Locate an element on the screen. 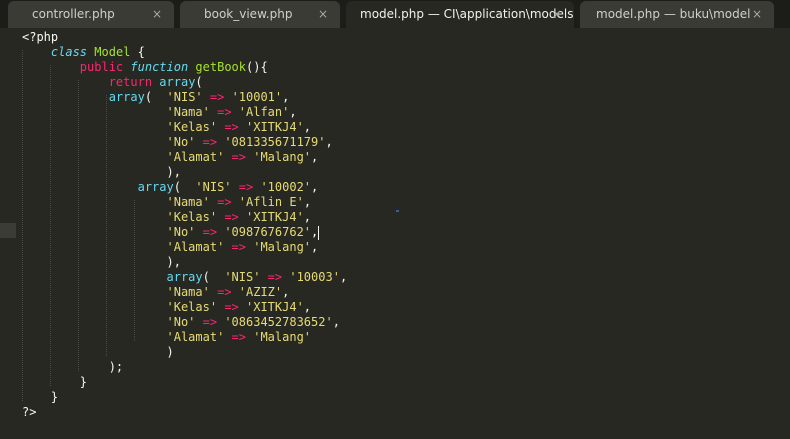  code-line-20: 'No' => '0863452783652', is located at coordinates (253, 322).